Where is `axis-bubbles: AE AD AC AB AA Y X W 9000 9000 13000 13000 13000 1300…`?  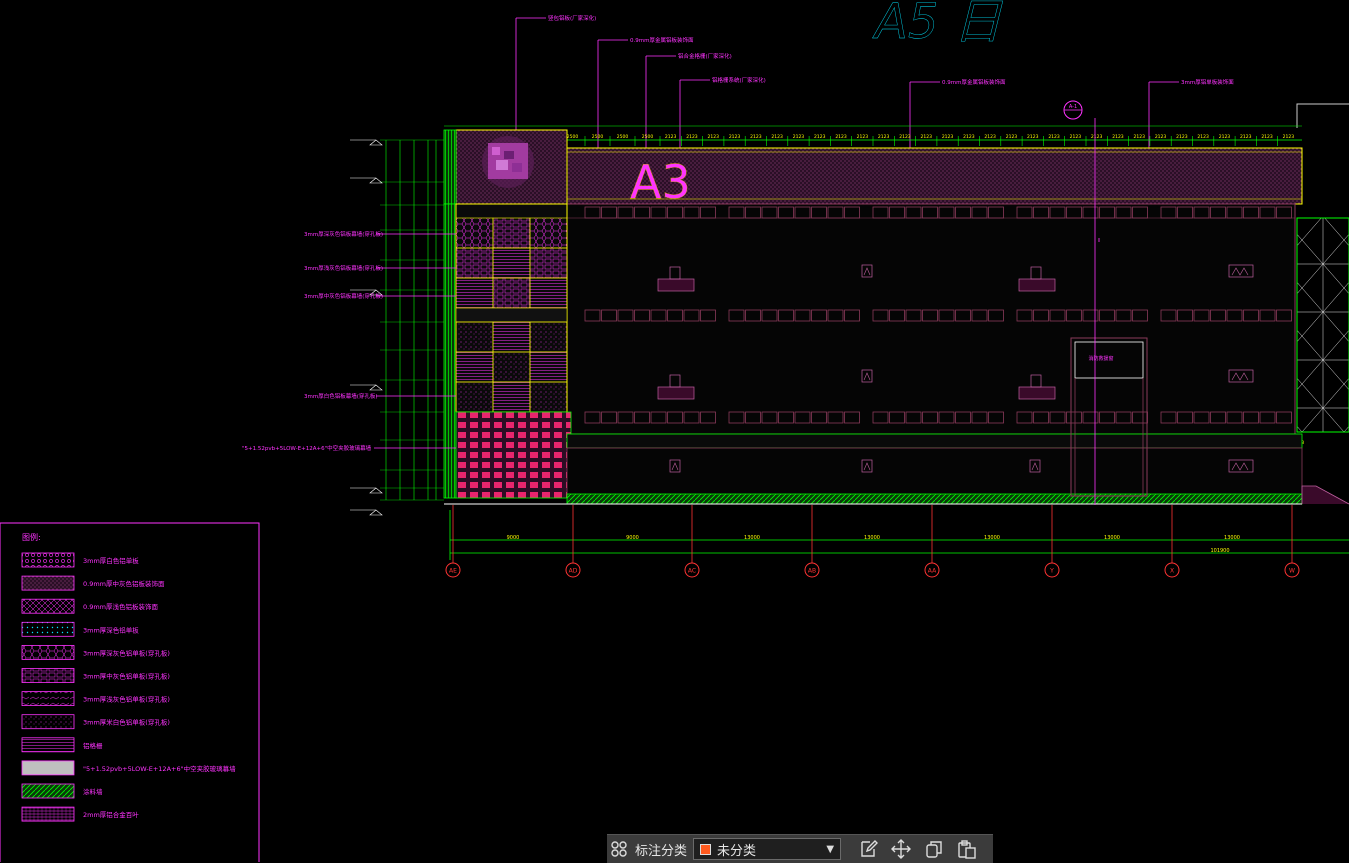 axis-bubbles: AE AD AC AB AA Y X W 9000 9000 13000 13000 13000 1300… is located at coordinates (872, 541).